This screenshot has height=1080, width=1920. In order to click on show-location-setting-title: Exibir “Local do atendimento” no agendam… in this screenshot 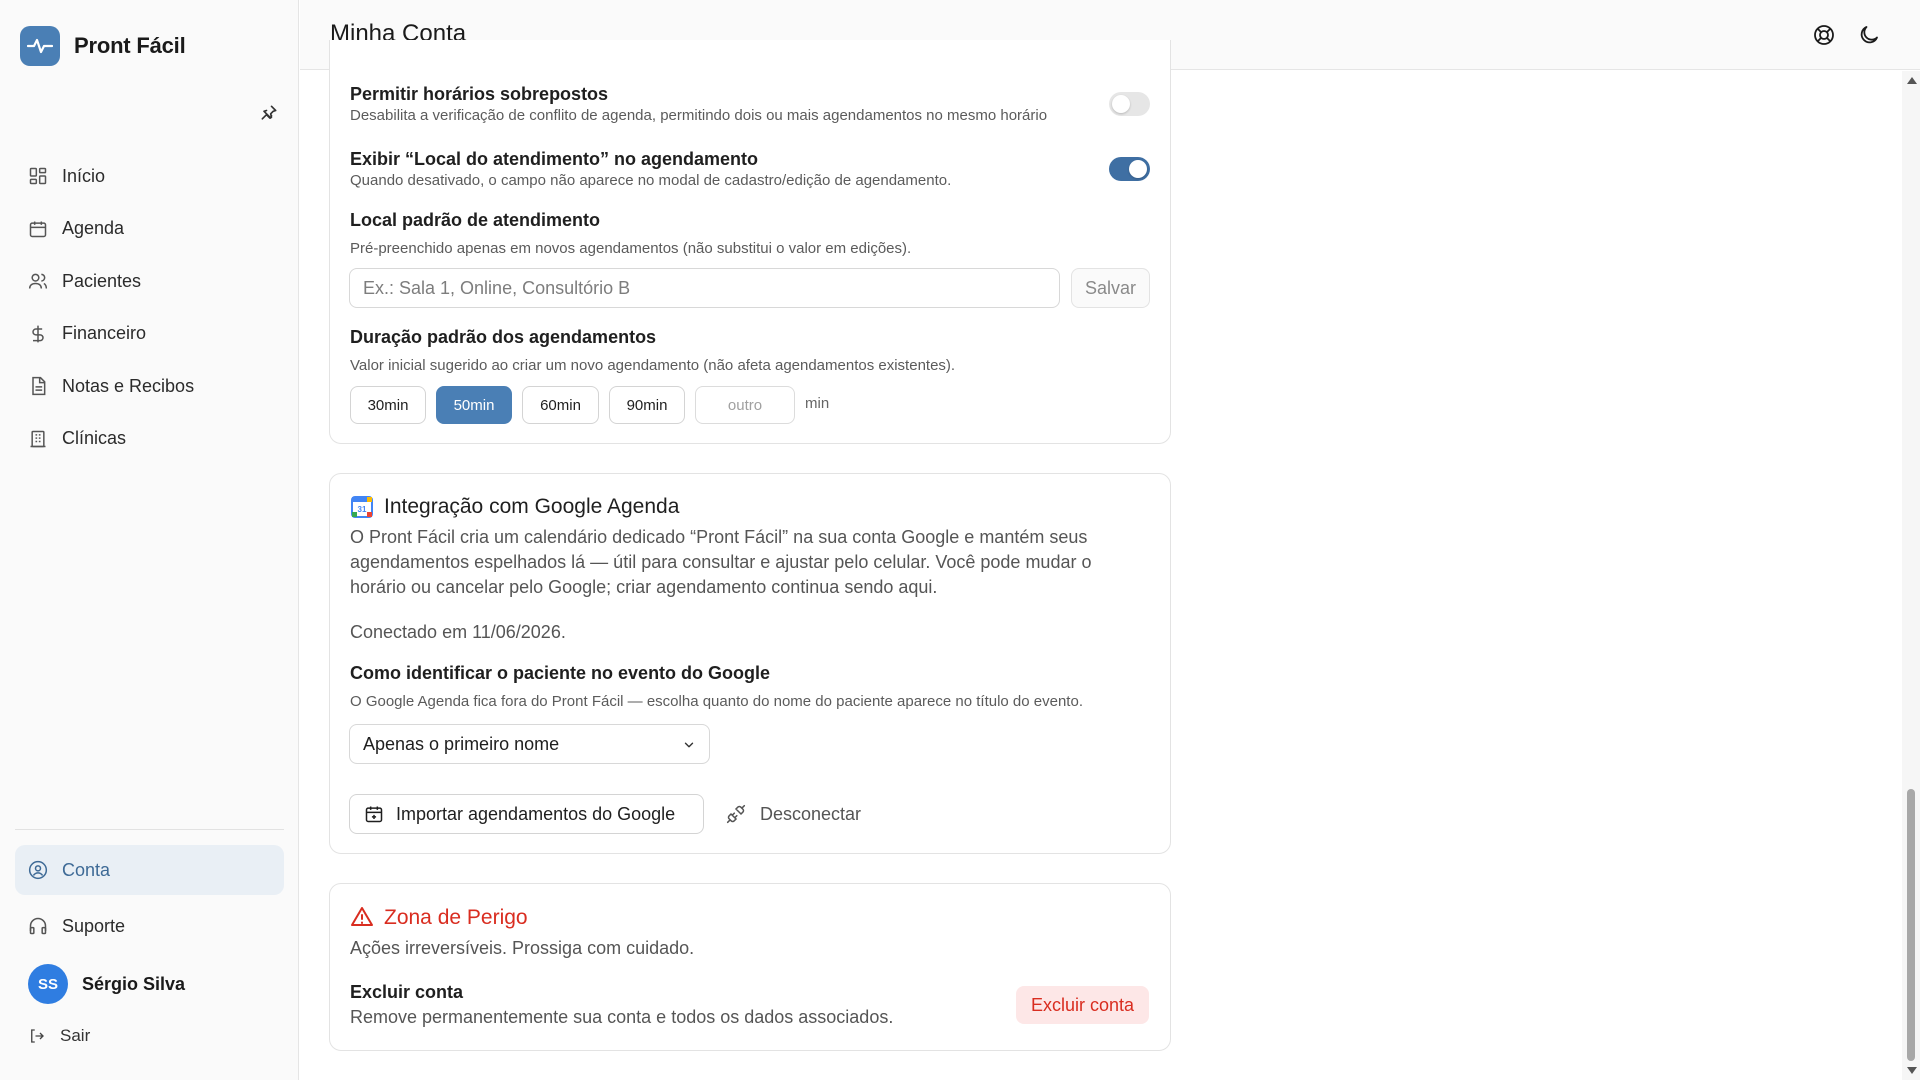, I will do `click(554, 159)`.